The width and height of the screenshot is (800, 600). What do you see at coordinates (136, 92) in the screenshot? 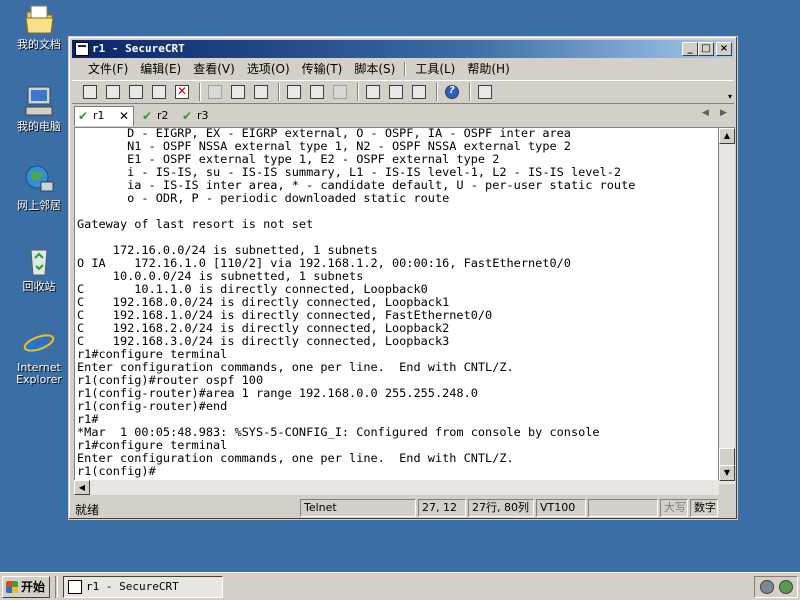
I see `connect-in-tab-button` at bounding box center [136, 92].